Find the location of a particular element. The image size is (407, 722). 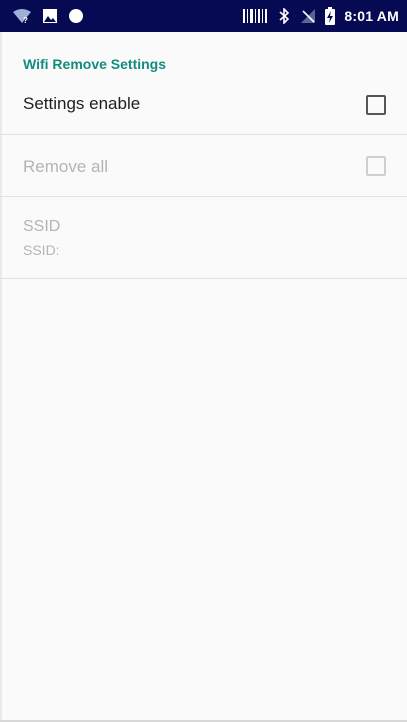

wifi-question-icon: ? is located at coordinates (22, 16).